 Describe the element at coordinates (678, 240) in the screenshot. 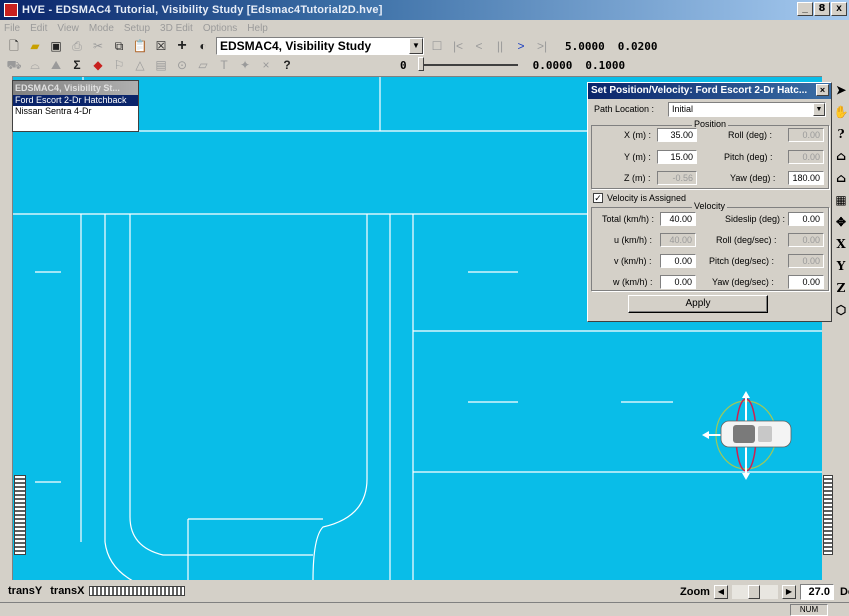

I see `u-field: 40.00` at that location.